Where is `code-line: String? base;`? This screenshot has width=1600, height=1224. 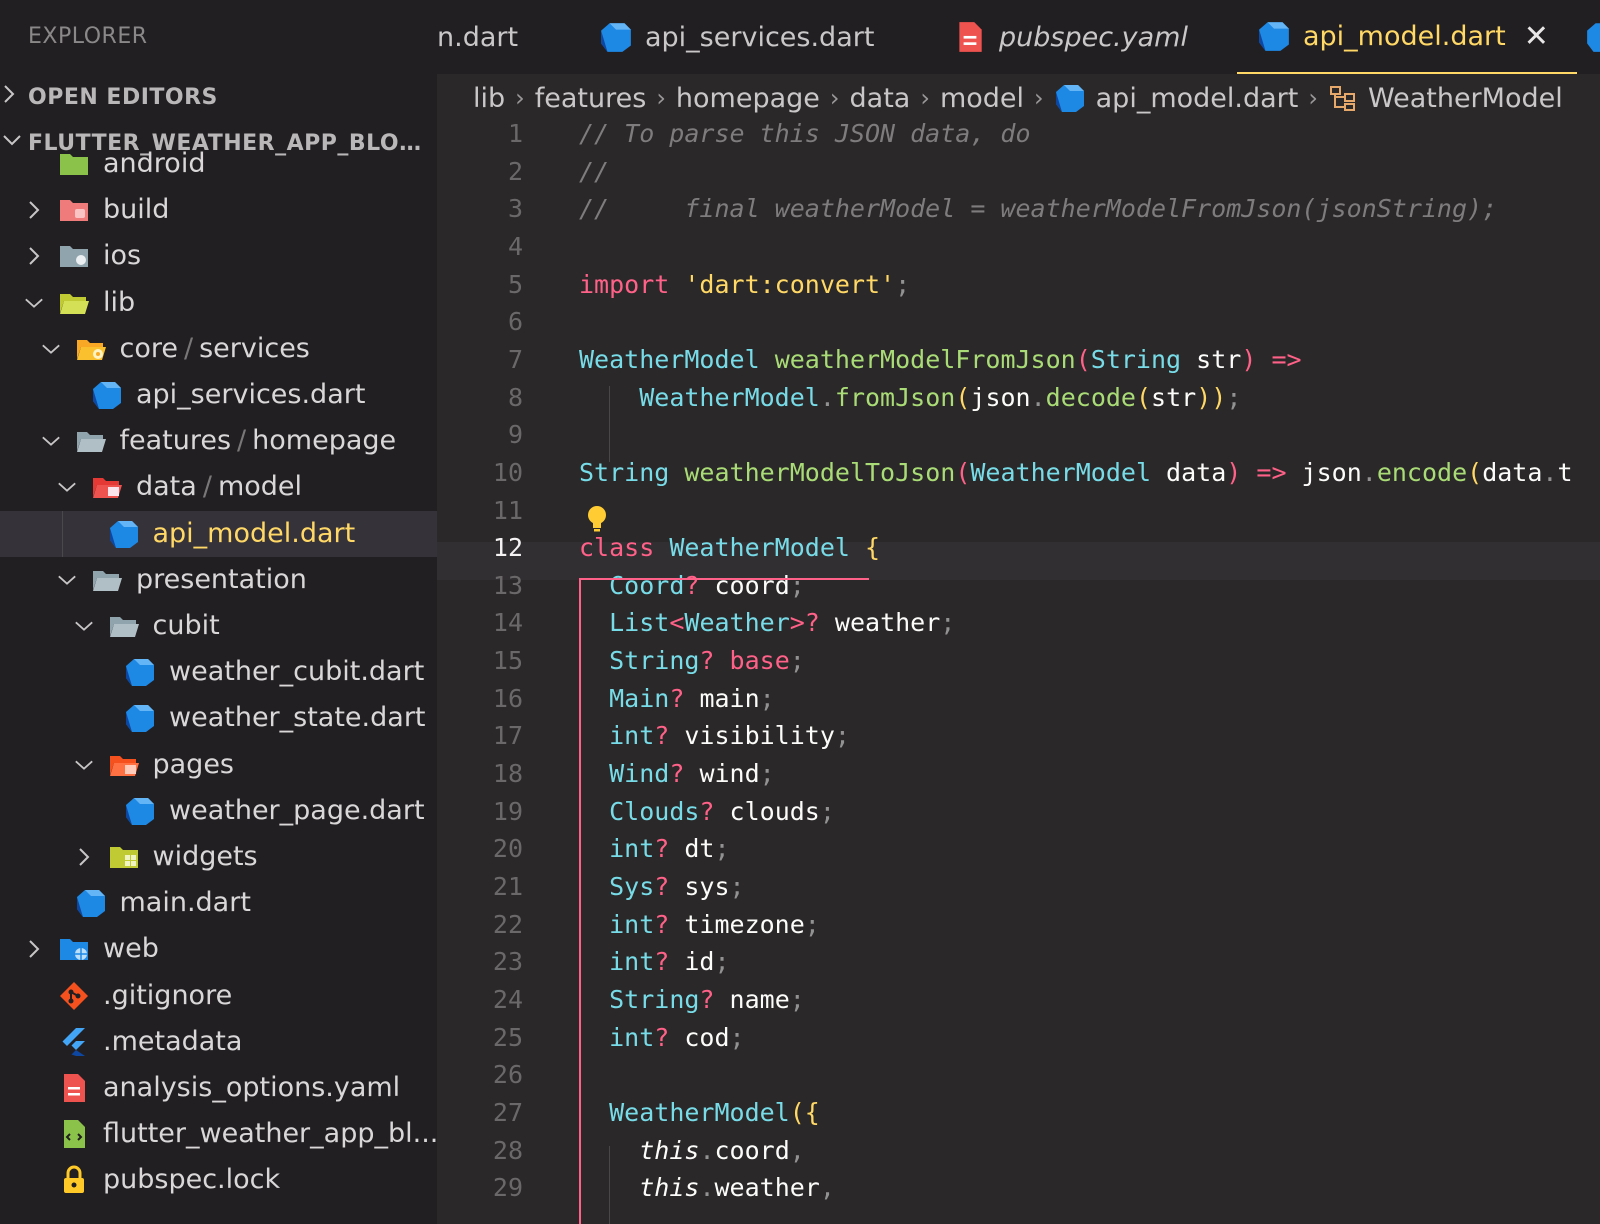 code-line: String? base; is located at coordinates (692, 660).